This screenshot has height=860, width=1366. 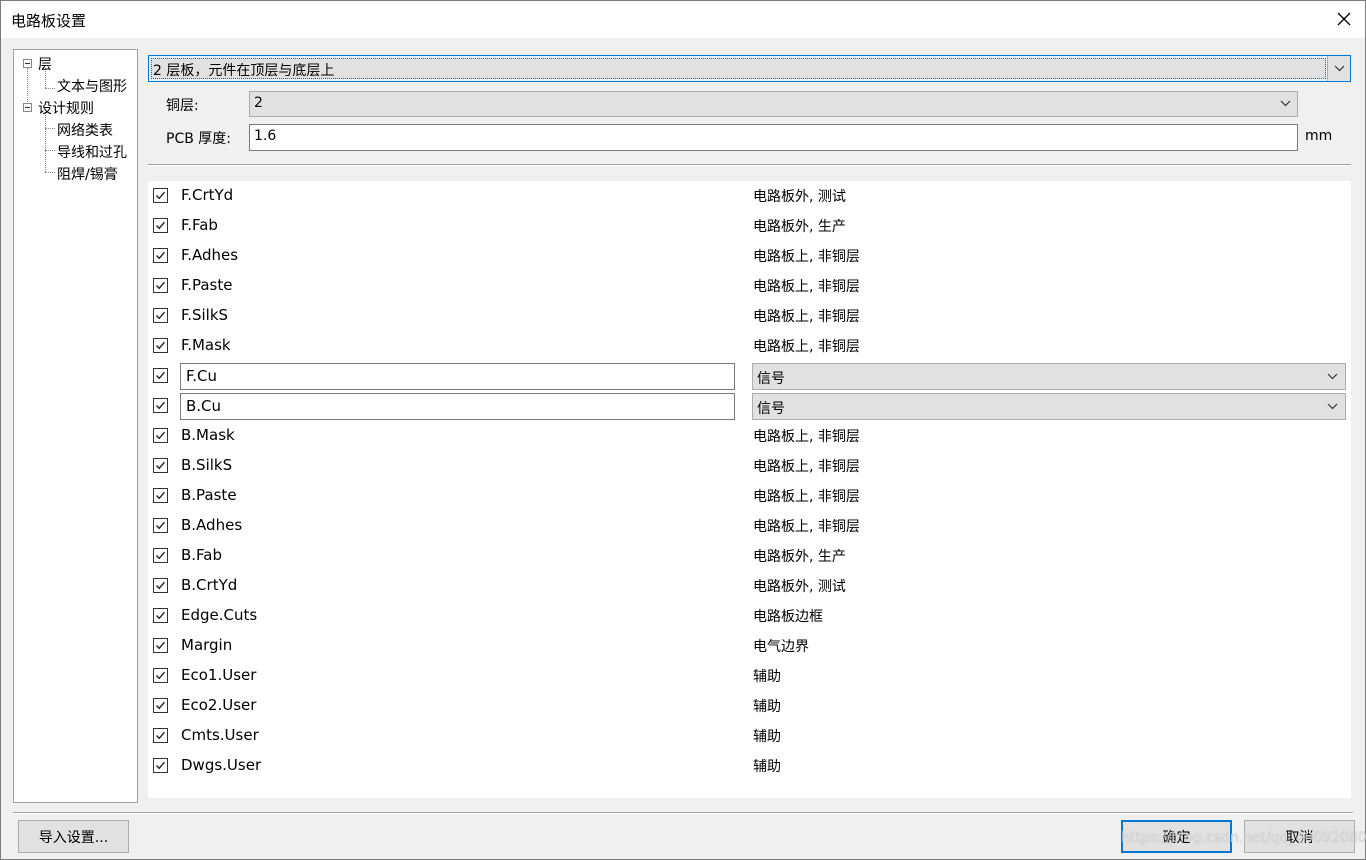 I want to click on layer-row: B.Mask 电路板上, 非铜层, so click(x=749, y=436).